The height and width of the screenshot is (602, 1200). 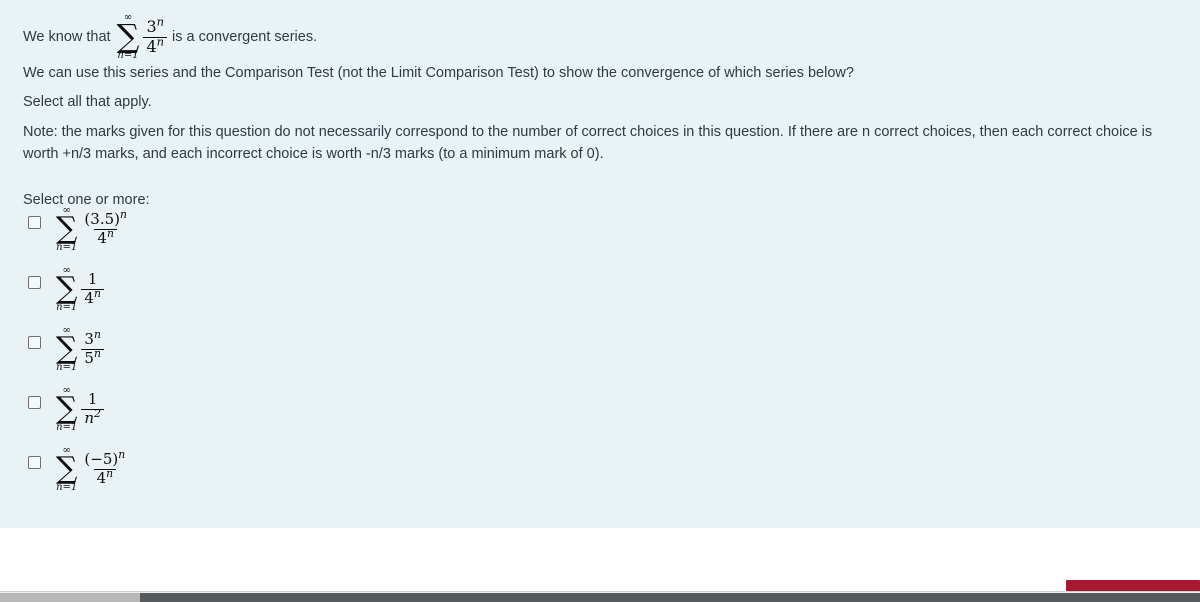 I want to click on stem-summation-math: ∞ ∑ n=1 3n 4n, so click(x=142, y=37).